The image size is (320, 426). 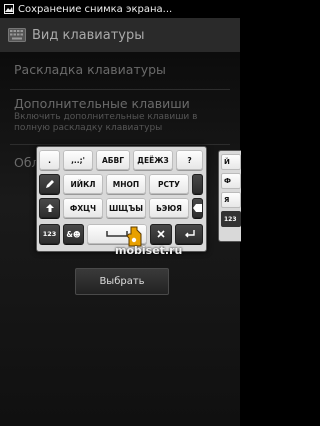 I want to click on backspace-key, so click(x=197, y=208).